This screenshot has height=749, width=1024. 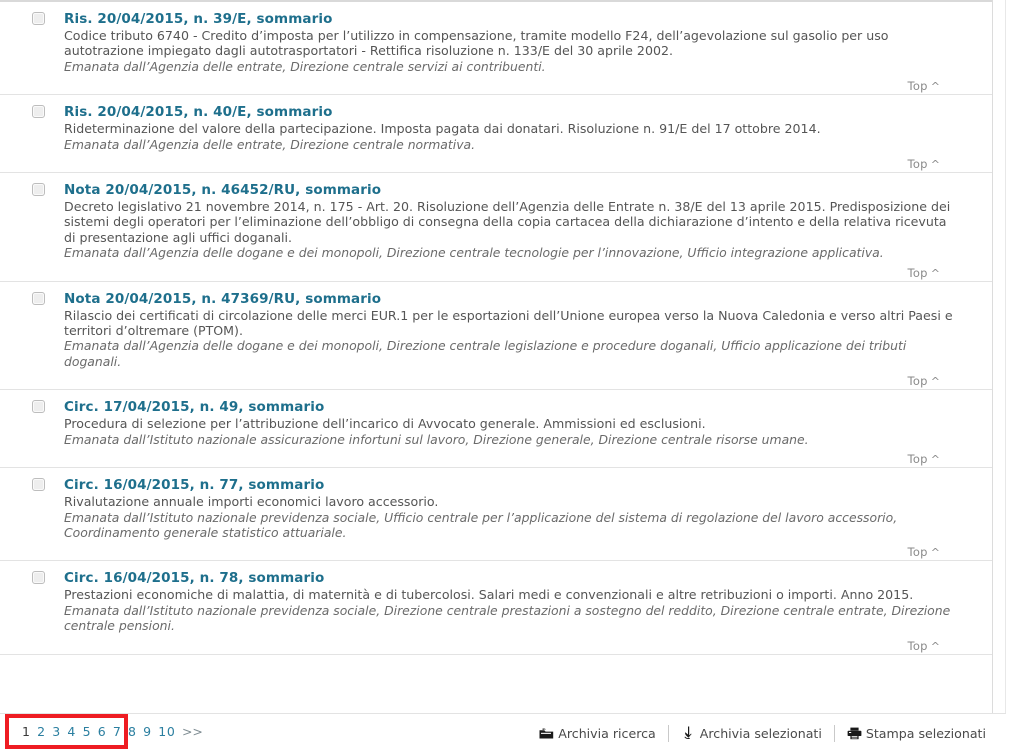 I want to click on archivia-selezionati-label: Archivia selezionati, so click(x=760, y=733).